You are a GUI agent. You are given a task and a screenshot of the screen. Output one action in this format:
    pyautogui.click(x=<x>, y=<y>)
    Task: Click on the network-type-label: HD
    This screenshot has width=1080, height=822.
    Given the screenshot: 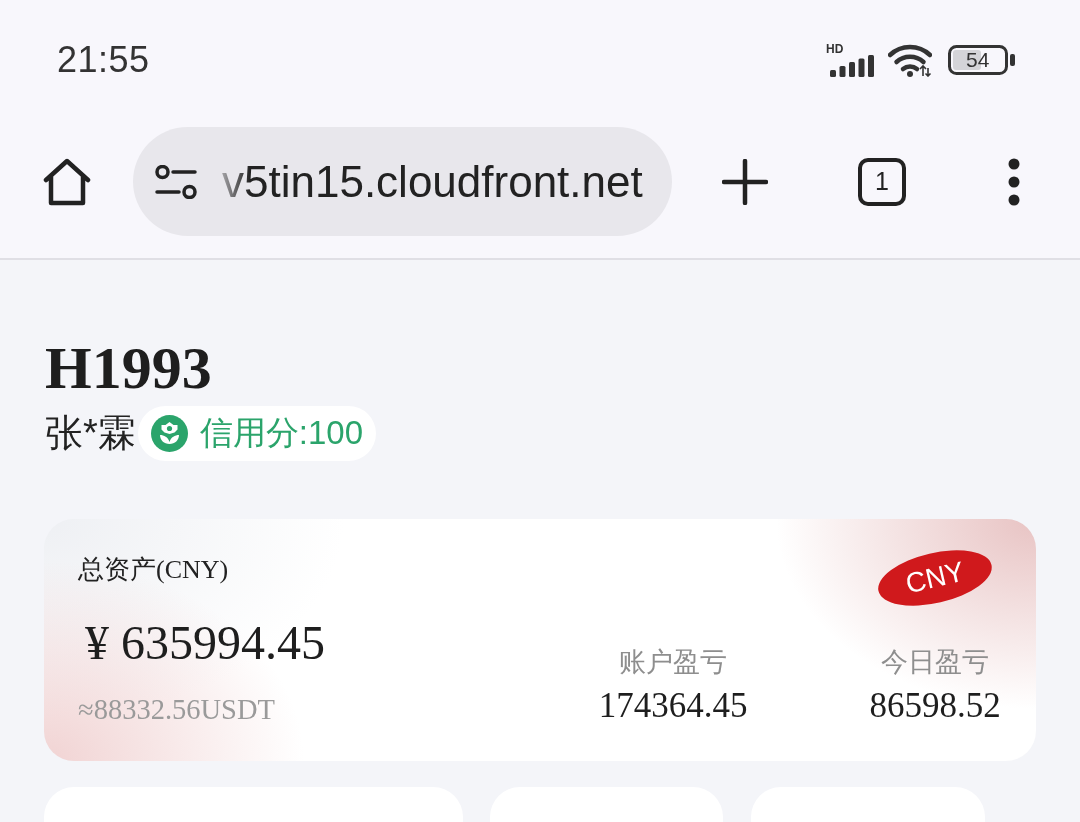 What is the action you would take?
    pyautogui.click(x=835, y=49)
    